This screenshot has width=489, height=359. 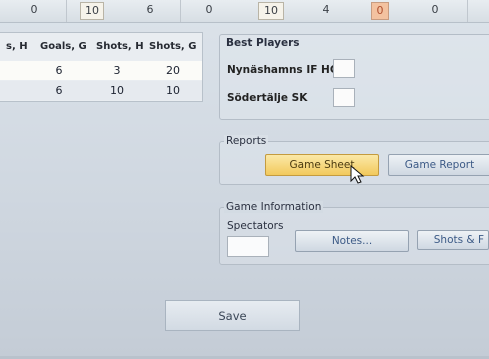 I want to click on top-value-4: 10, so click(x=271, y=11).